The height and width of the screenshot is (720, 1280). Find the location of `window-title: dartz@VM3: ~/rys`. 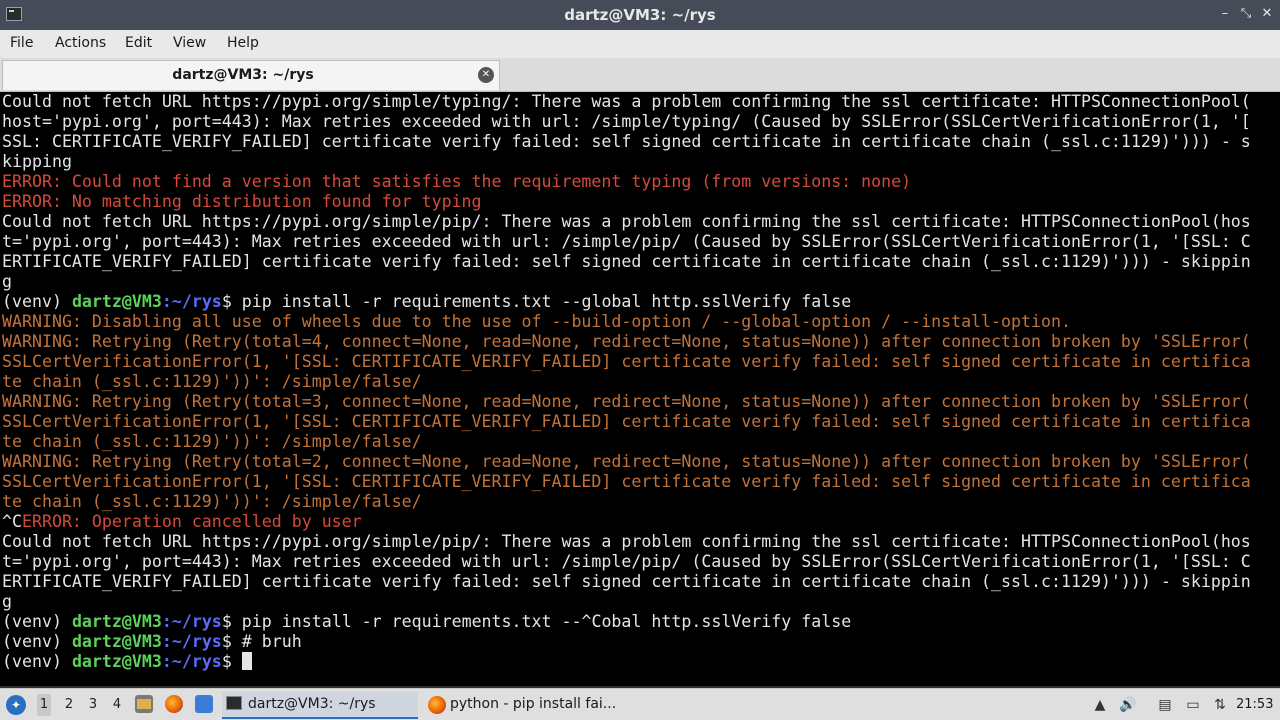

window-title: dartz@VM3: ~/rys is located at coordinates (640, 15).